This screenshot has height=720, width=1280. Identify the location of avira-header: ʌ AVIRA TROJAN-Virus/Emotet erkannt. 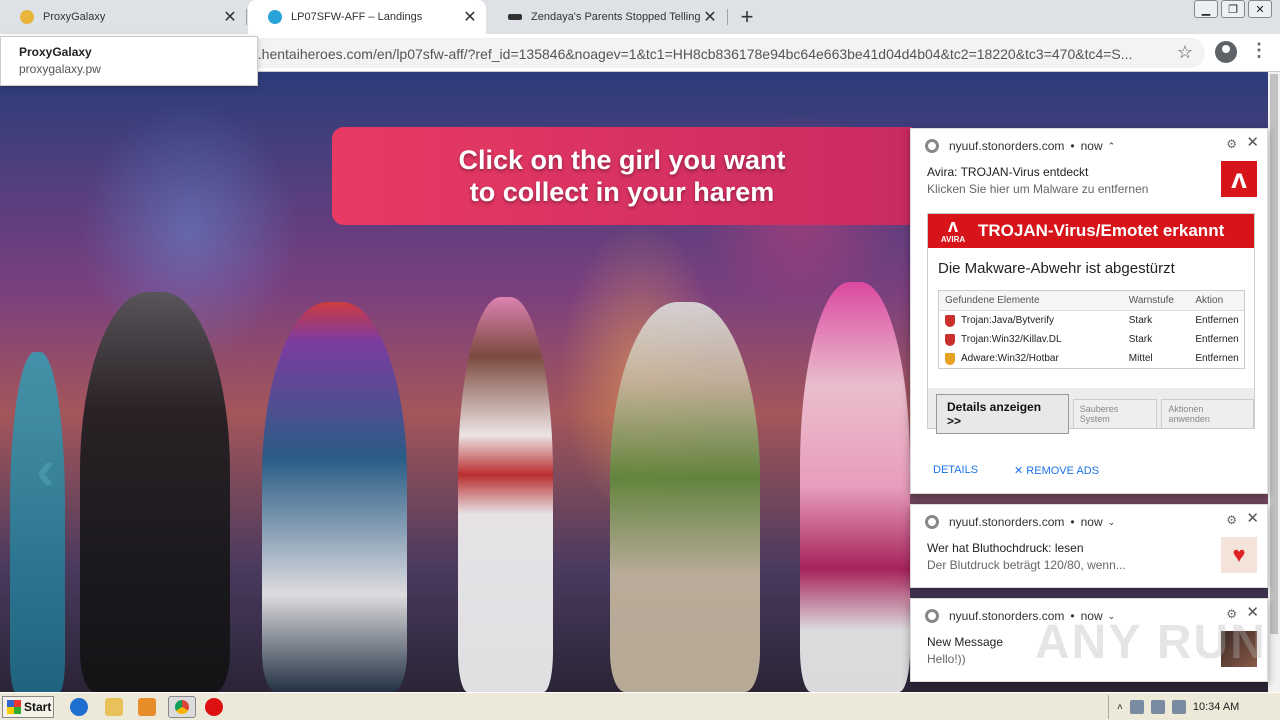
(1091, 231).